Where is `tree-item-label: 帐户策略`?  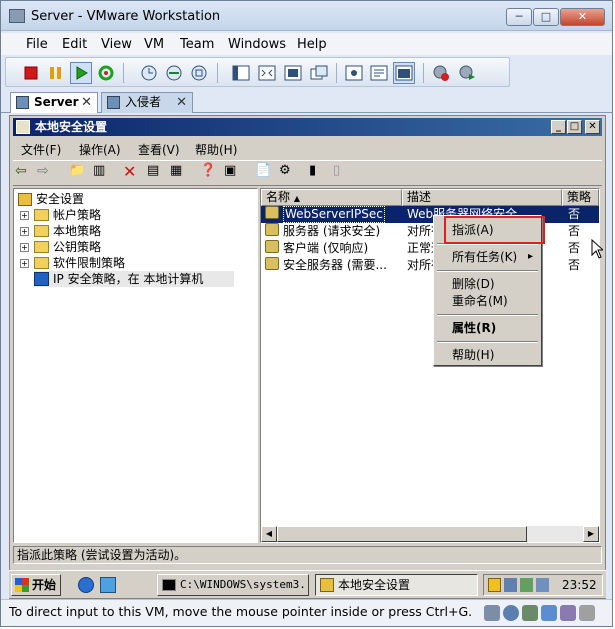
tree-item-label: 帐户策略 is located at coordinates (77, 215).